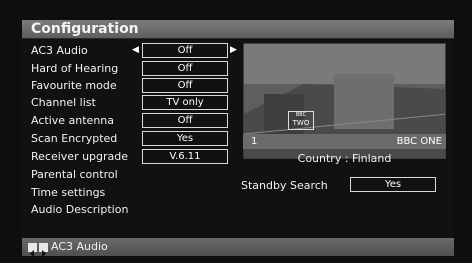 Image resolution: width=472 pixels, height=263 pixels. Describe the element at coordinates (185, 120) in the screenshot. I see `active-antenna-value: Off` at that location.